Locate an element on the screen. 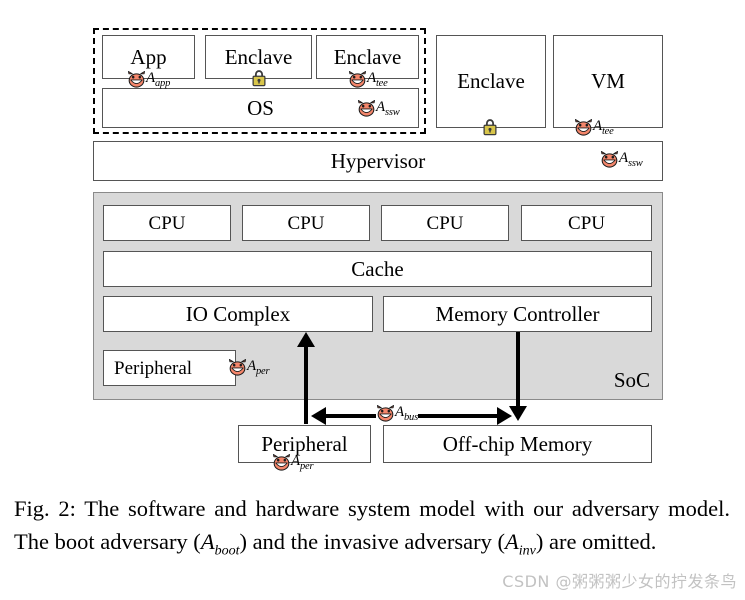 The height and width of the screenshot is (600, 745). adversary-label-ssw2: Assw is located at coordinates (631, 159).